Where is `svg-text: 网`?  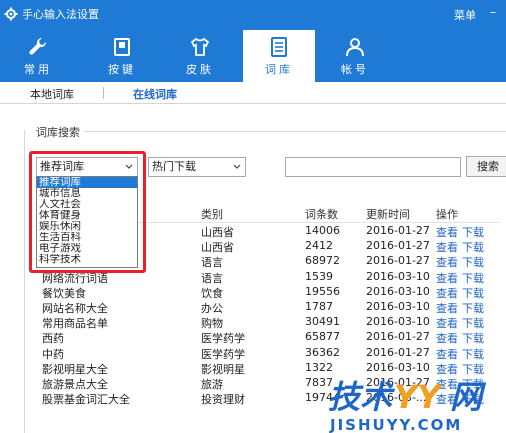 svg-text: 网 is located at coordinates (468, 397).